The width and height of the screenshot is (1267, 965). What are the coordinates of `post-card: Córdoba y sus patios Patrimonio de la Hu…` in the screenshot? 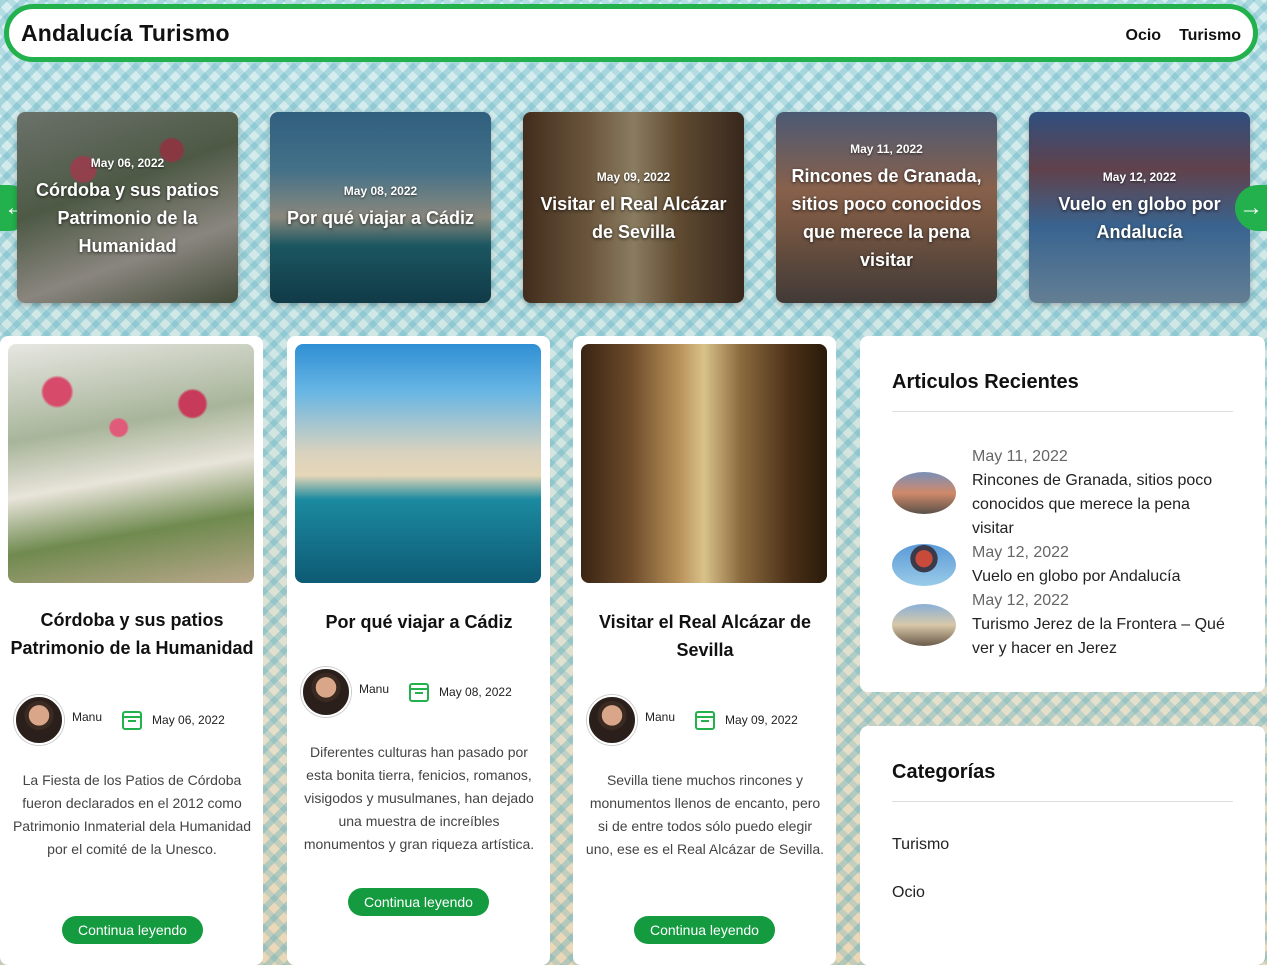 It's located at (131, 650).